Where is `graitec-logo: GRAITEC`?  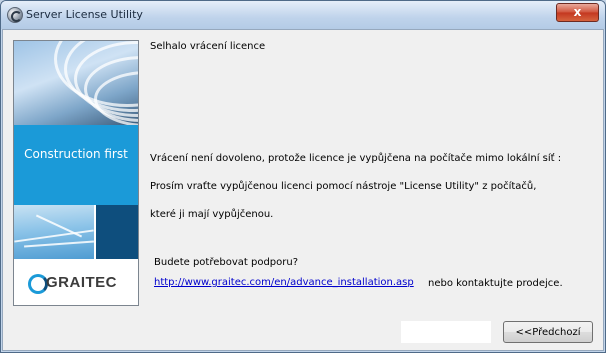 graitec-logo: GRAITEC is located at coordinates (76, 283).